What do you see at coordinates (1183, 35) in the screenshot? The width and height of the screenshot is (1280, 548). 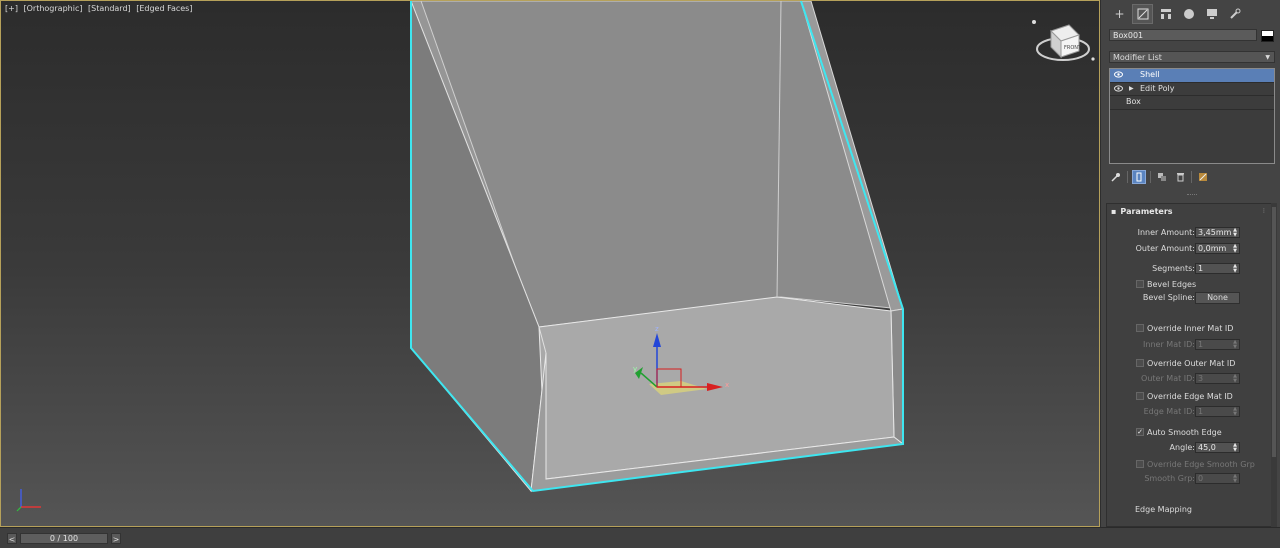 I see `object-name-input: Box001` at bounding box center [1183, 35].